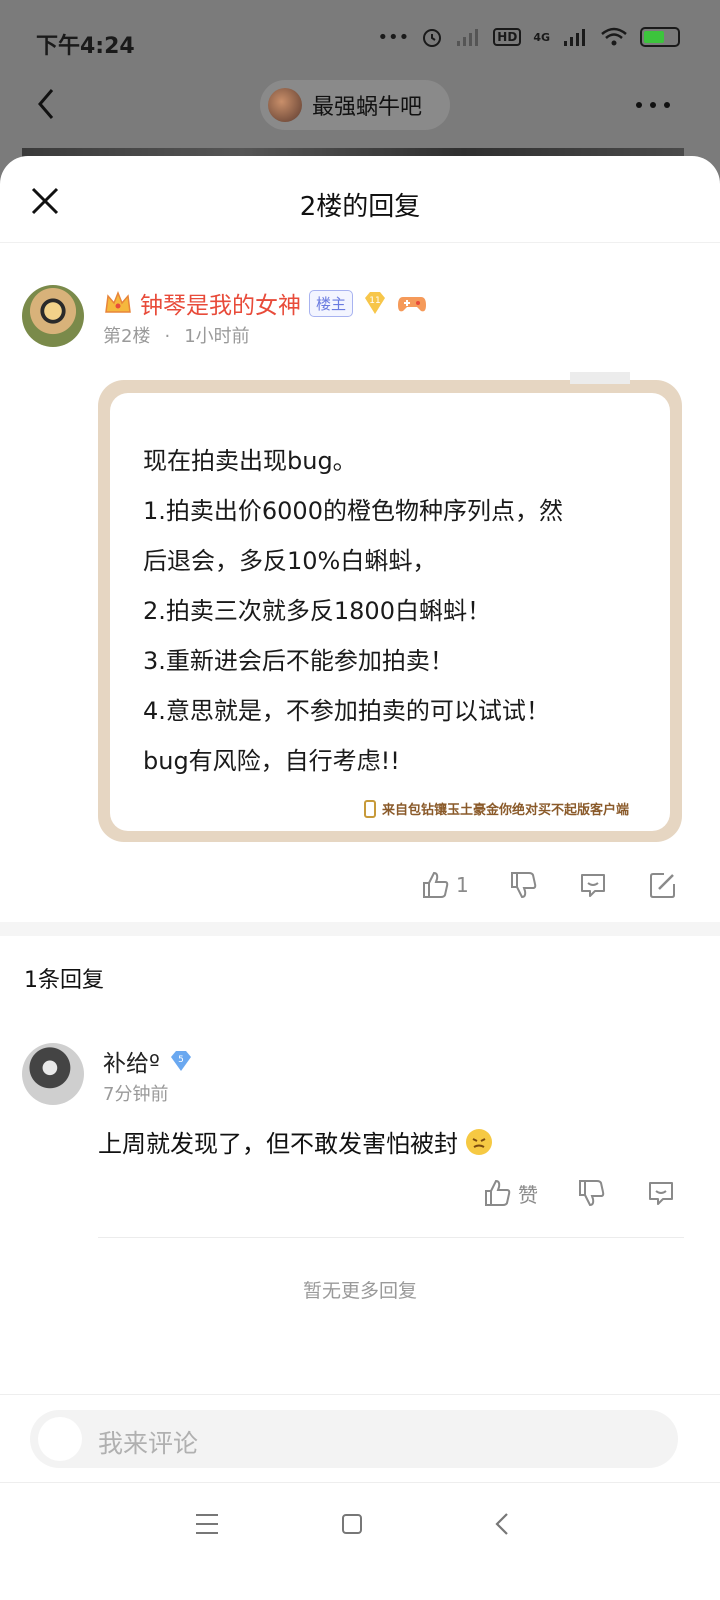  I want to click on alarm-icon, so click(432, 38).